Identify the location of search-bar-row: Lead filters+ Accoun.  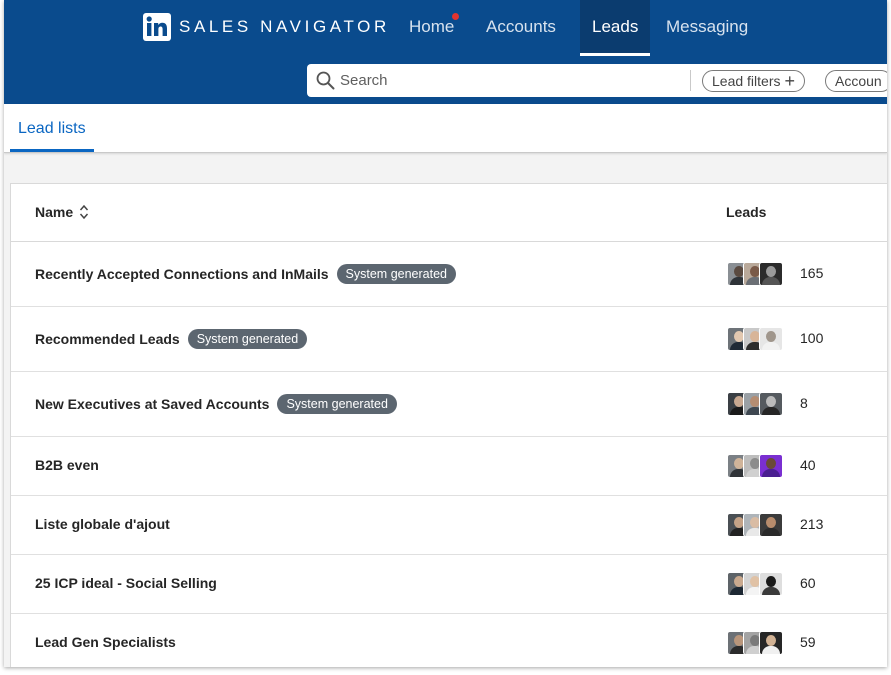
(445, 80).